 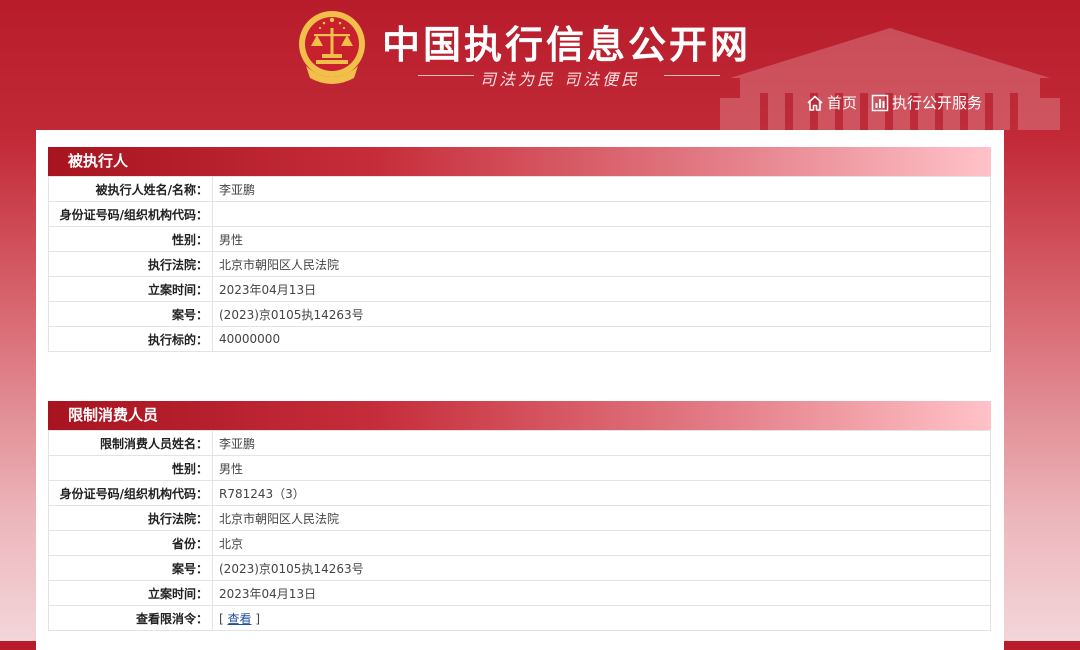 I want to click on field-label: 被执行人姓名/名称：, so click(x=130, y=189).